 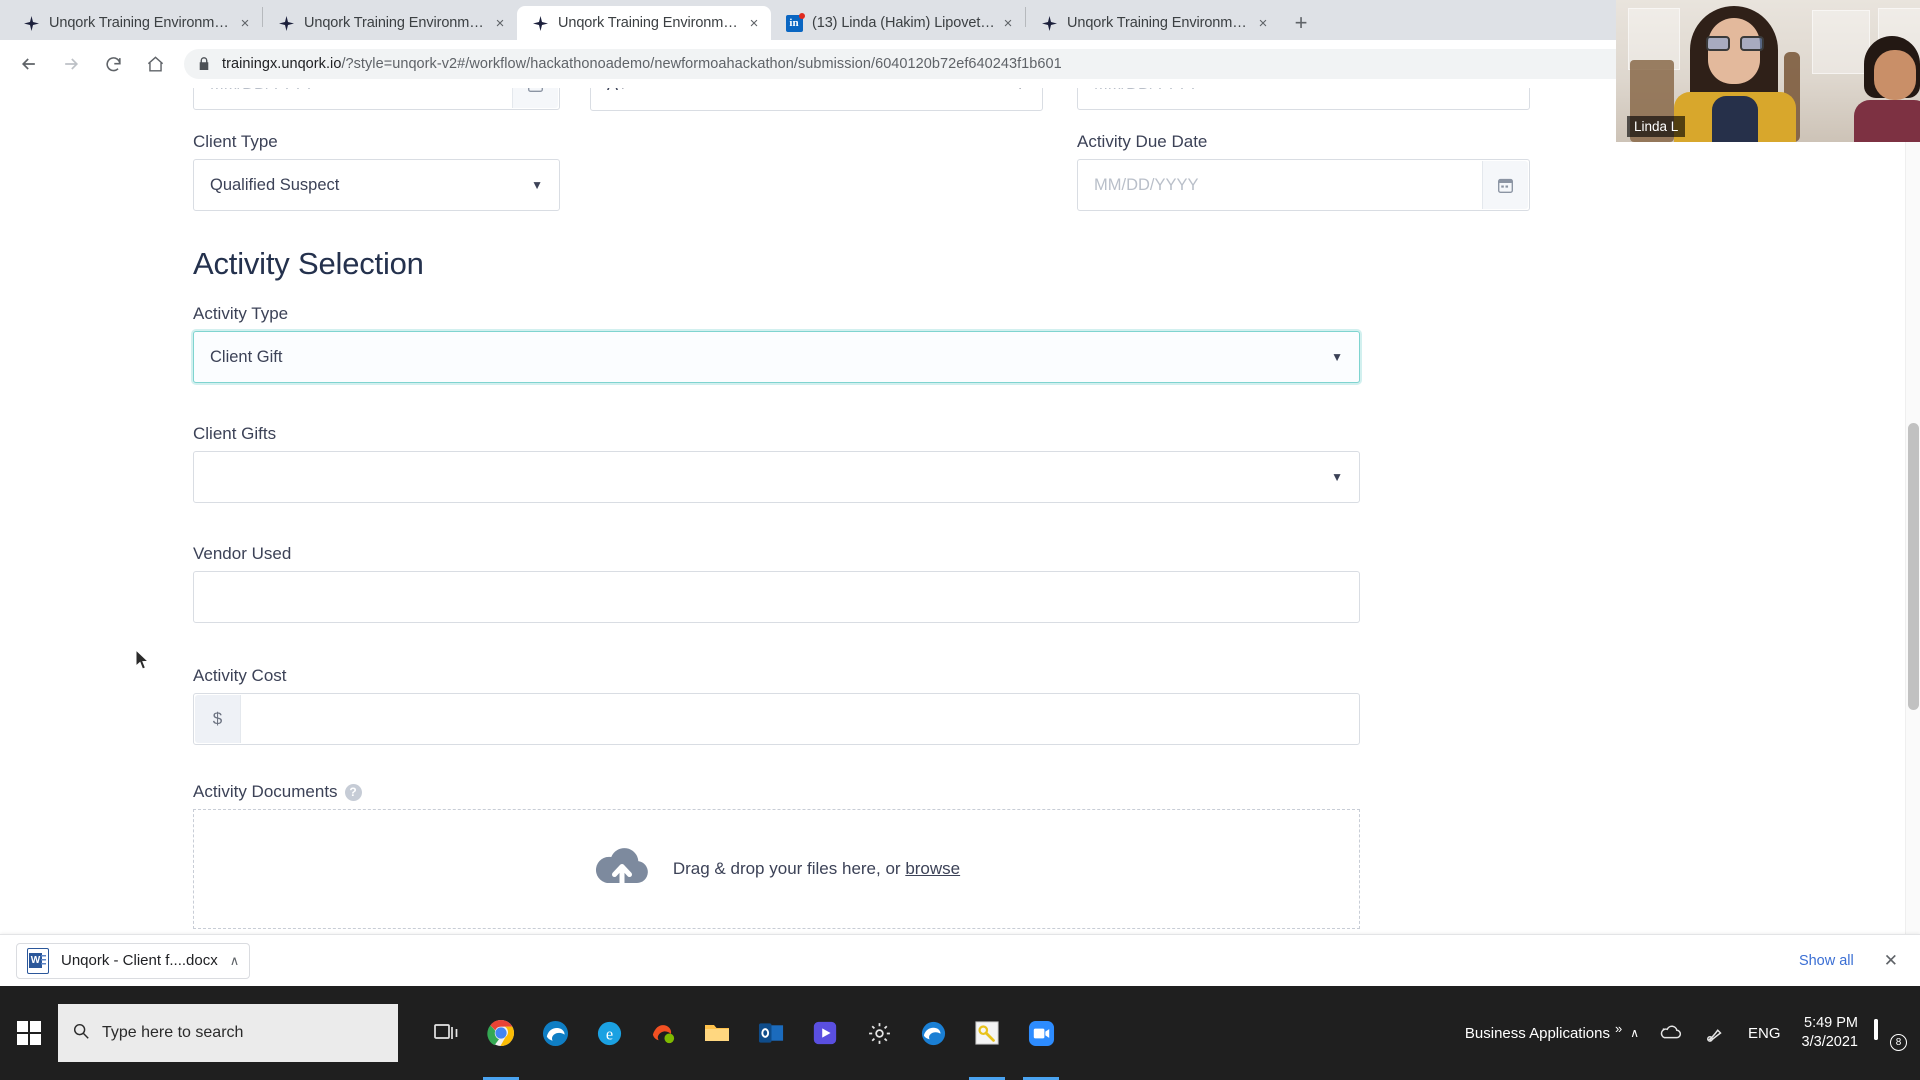 What do you see at coordinates (1618, 1028) in the screenshot?
I see `tray-overflow-icon: »` at bounding box center [1618, 1028].